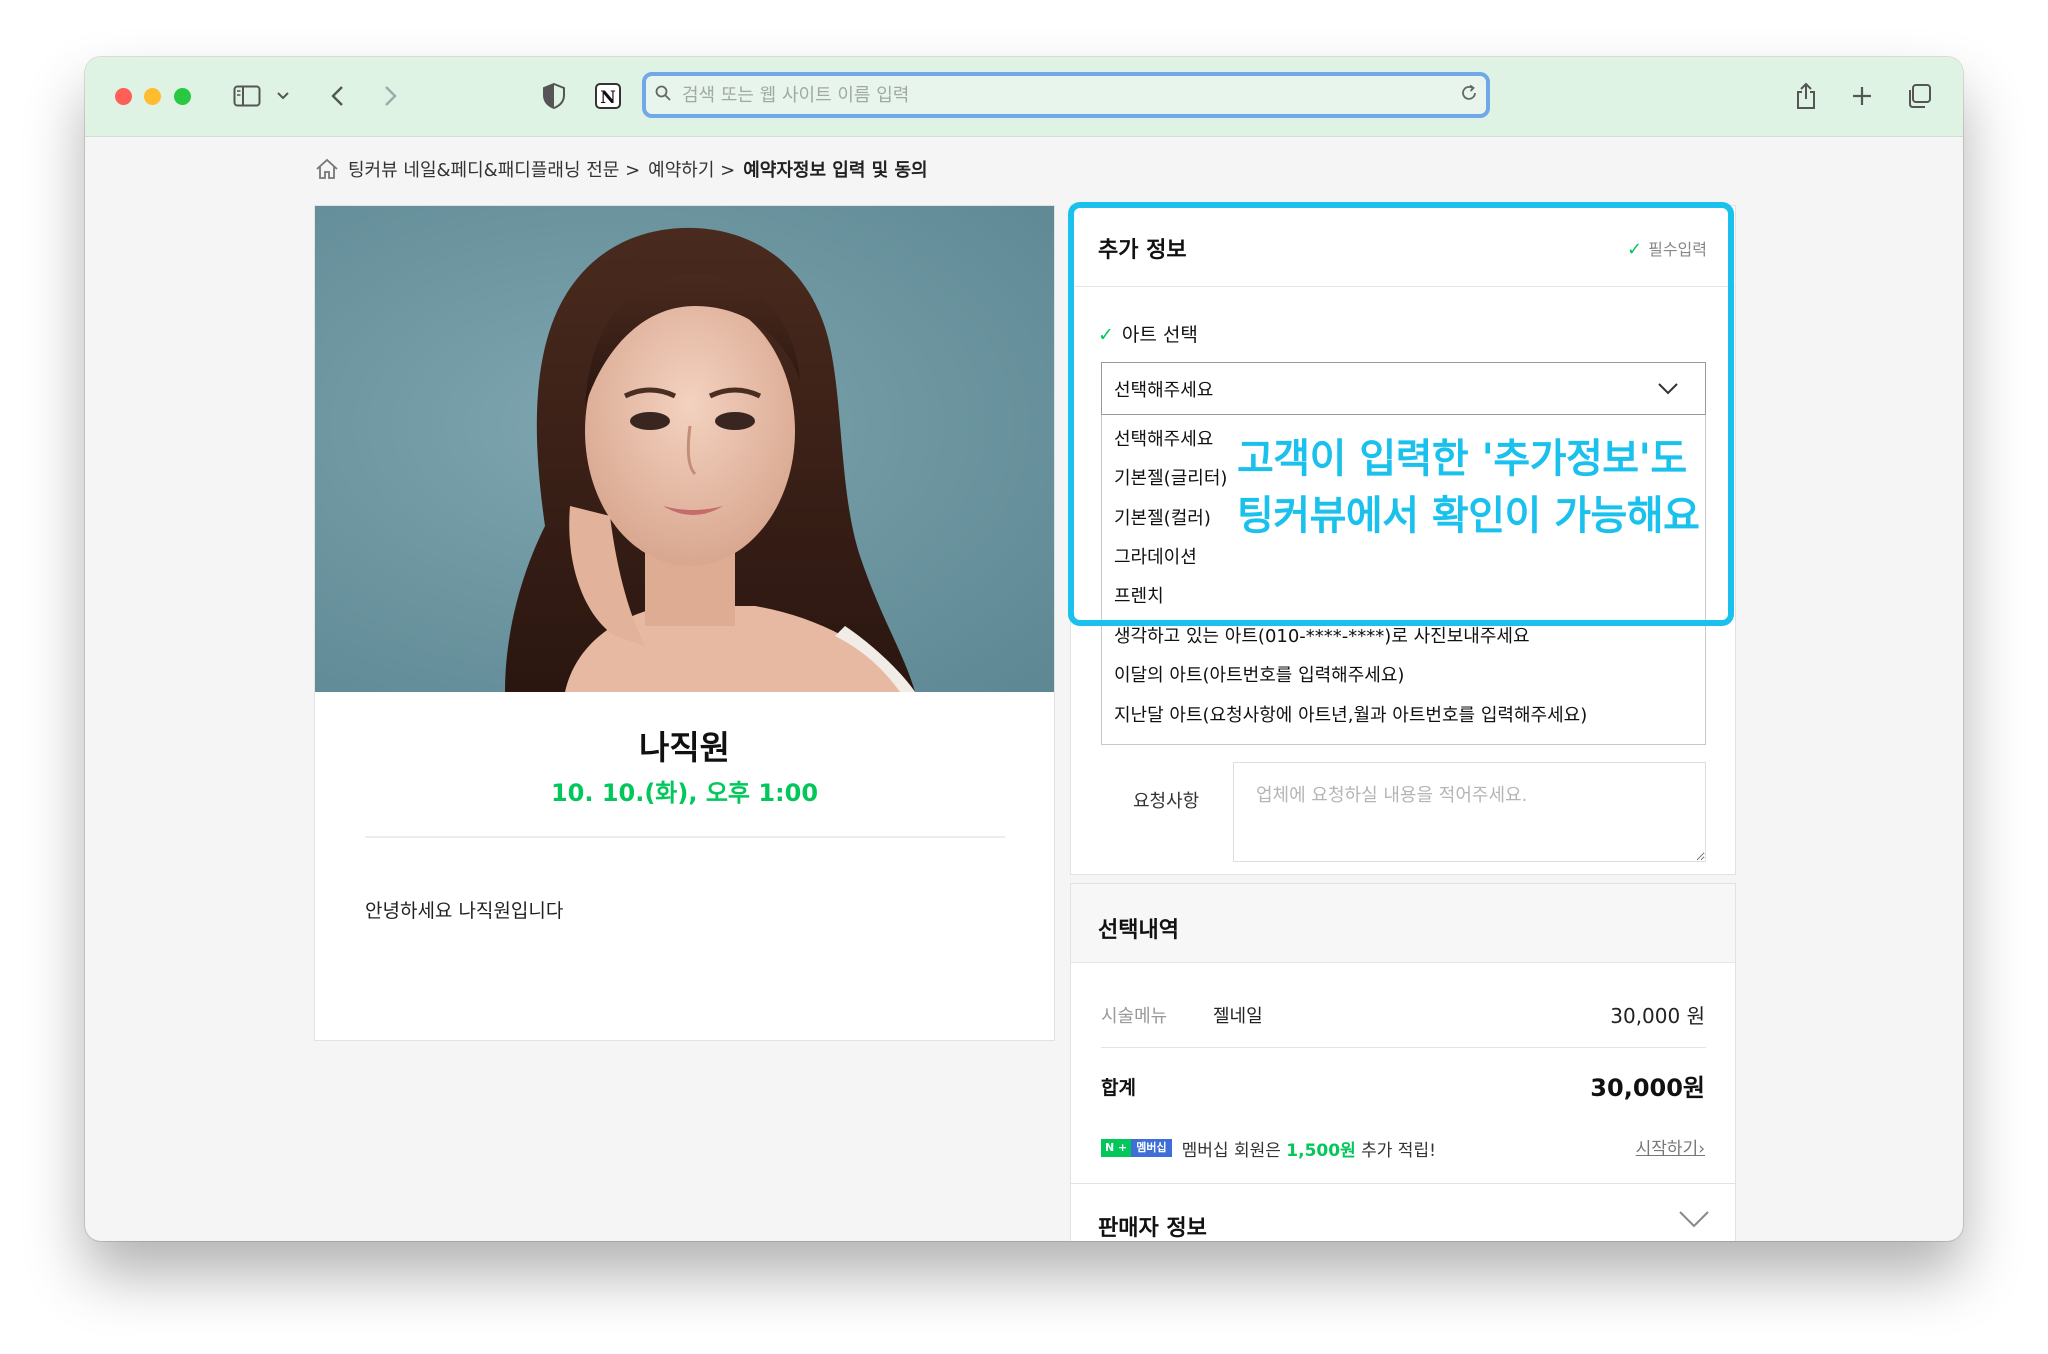  I want to click on home-icon, so click(327, 169).